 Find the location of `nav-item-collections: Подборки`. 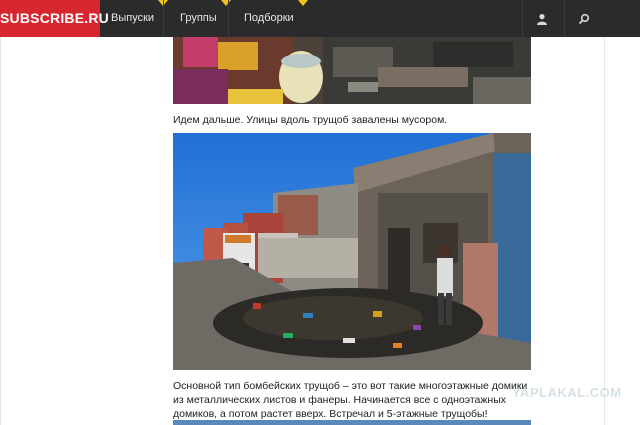

nav-item-collections: Подборки is located at coordinates (276, 18).